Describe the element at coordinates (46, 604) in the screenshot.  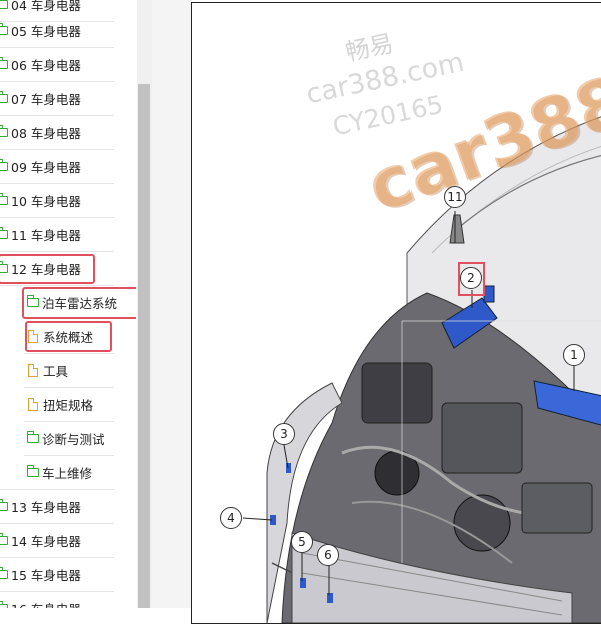
I see `tree-item-label: 16 车身电器` at that location.